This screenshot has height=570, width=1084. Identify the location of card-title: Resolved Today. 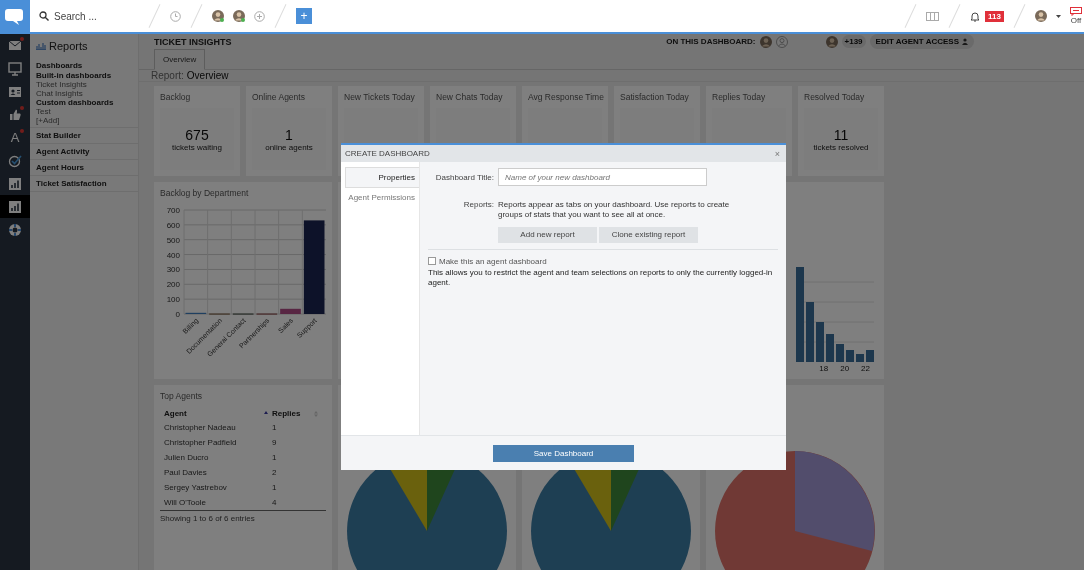
(835, 97).